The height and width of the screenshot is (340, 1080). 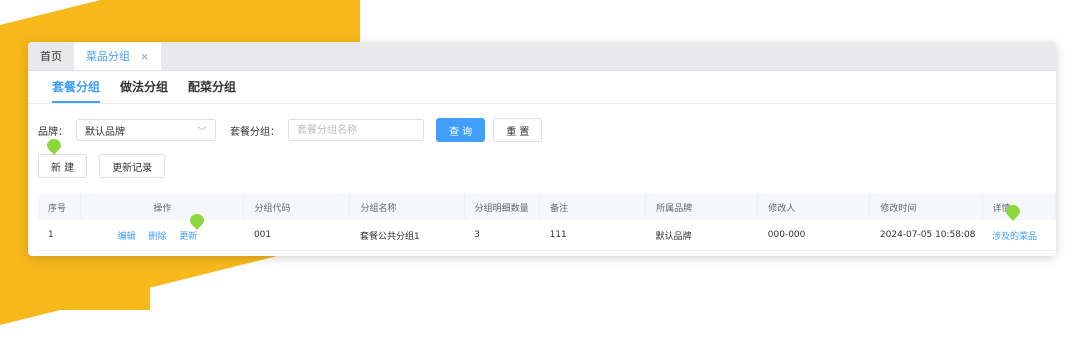 What do you see at coordinates (188, 237) in the screenshot?
I see `update-link: 更新` at bounding box center [188, 237].